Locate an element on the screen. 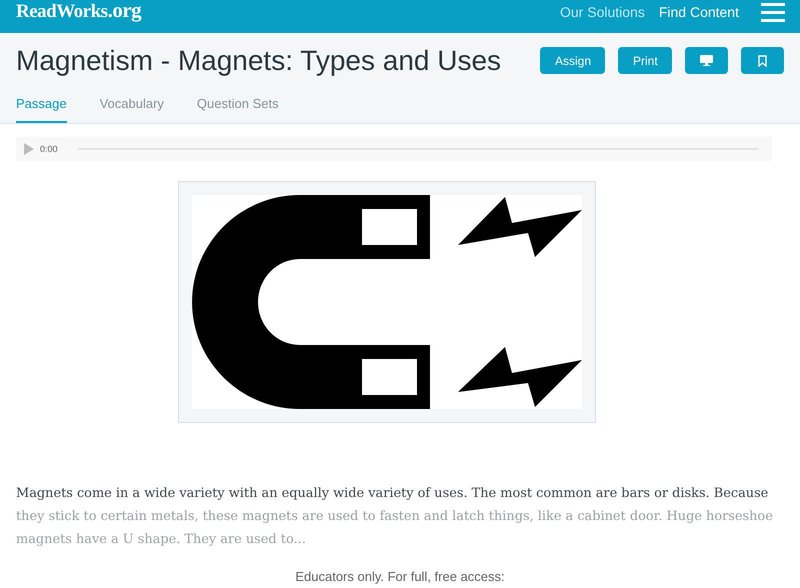 The image size is (800, 588). time-label: 0:00 is located at coordinates (49, 149).